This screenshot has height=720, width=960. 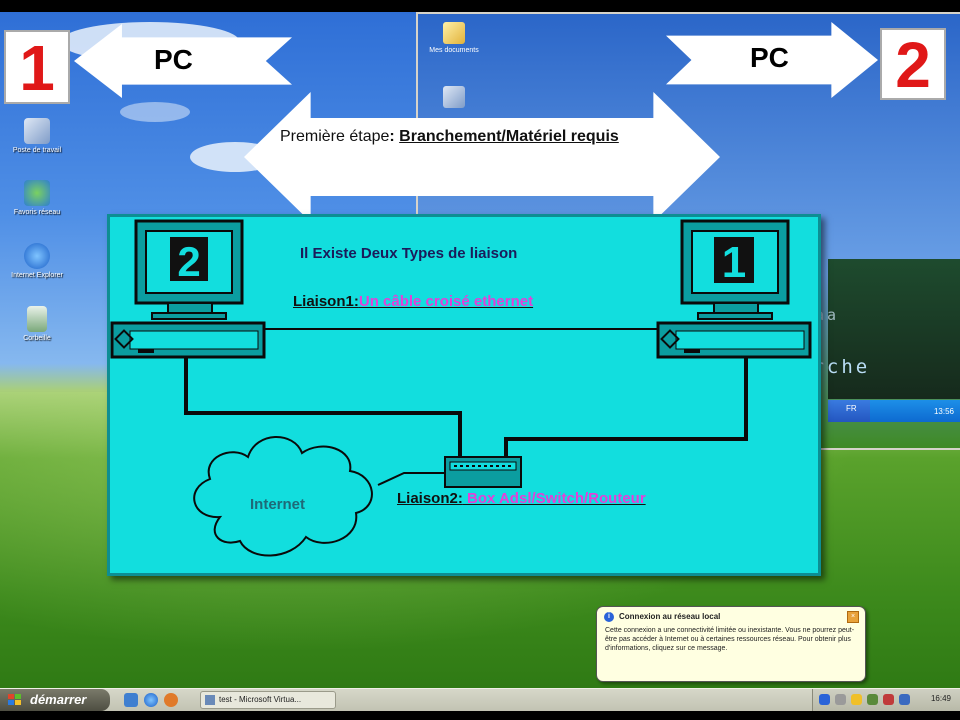 What do you see at coordinates (188, 261) in the screenshot?
I see `computer-2-number: 2` at bounding box center [188, 261].